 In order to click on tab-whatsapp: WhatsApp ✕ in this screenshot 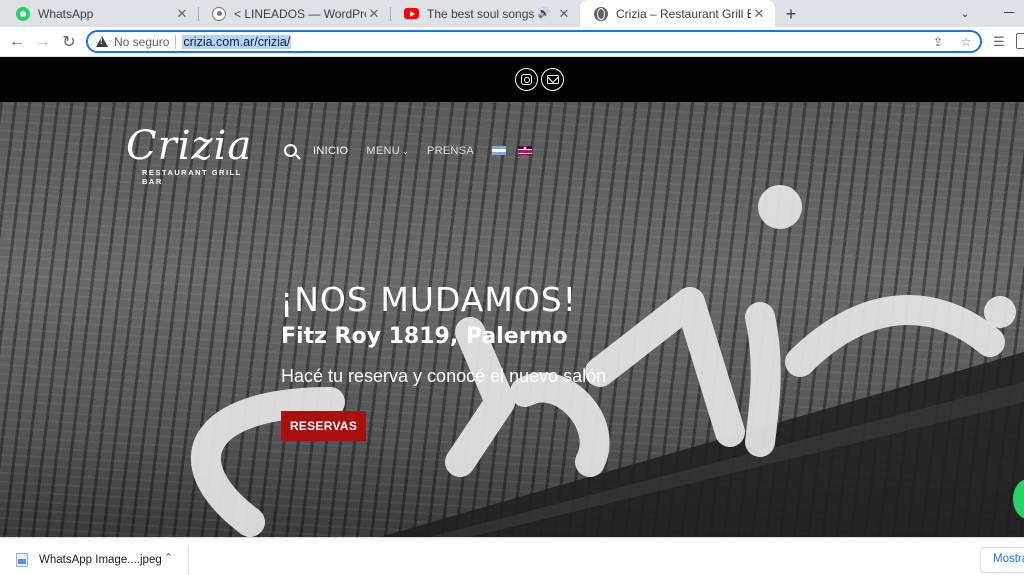, I will do `click(100, 13)`.